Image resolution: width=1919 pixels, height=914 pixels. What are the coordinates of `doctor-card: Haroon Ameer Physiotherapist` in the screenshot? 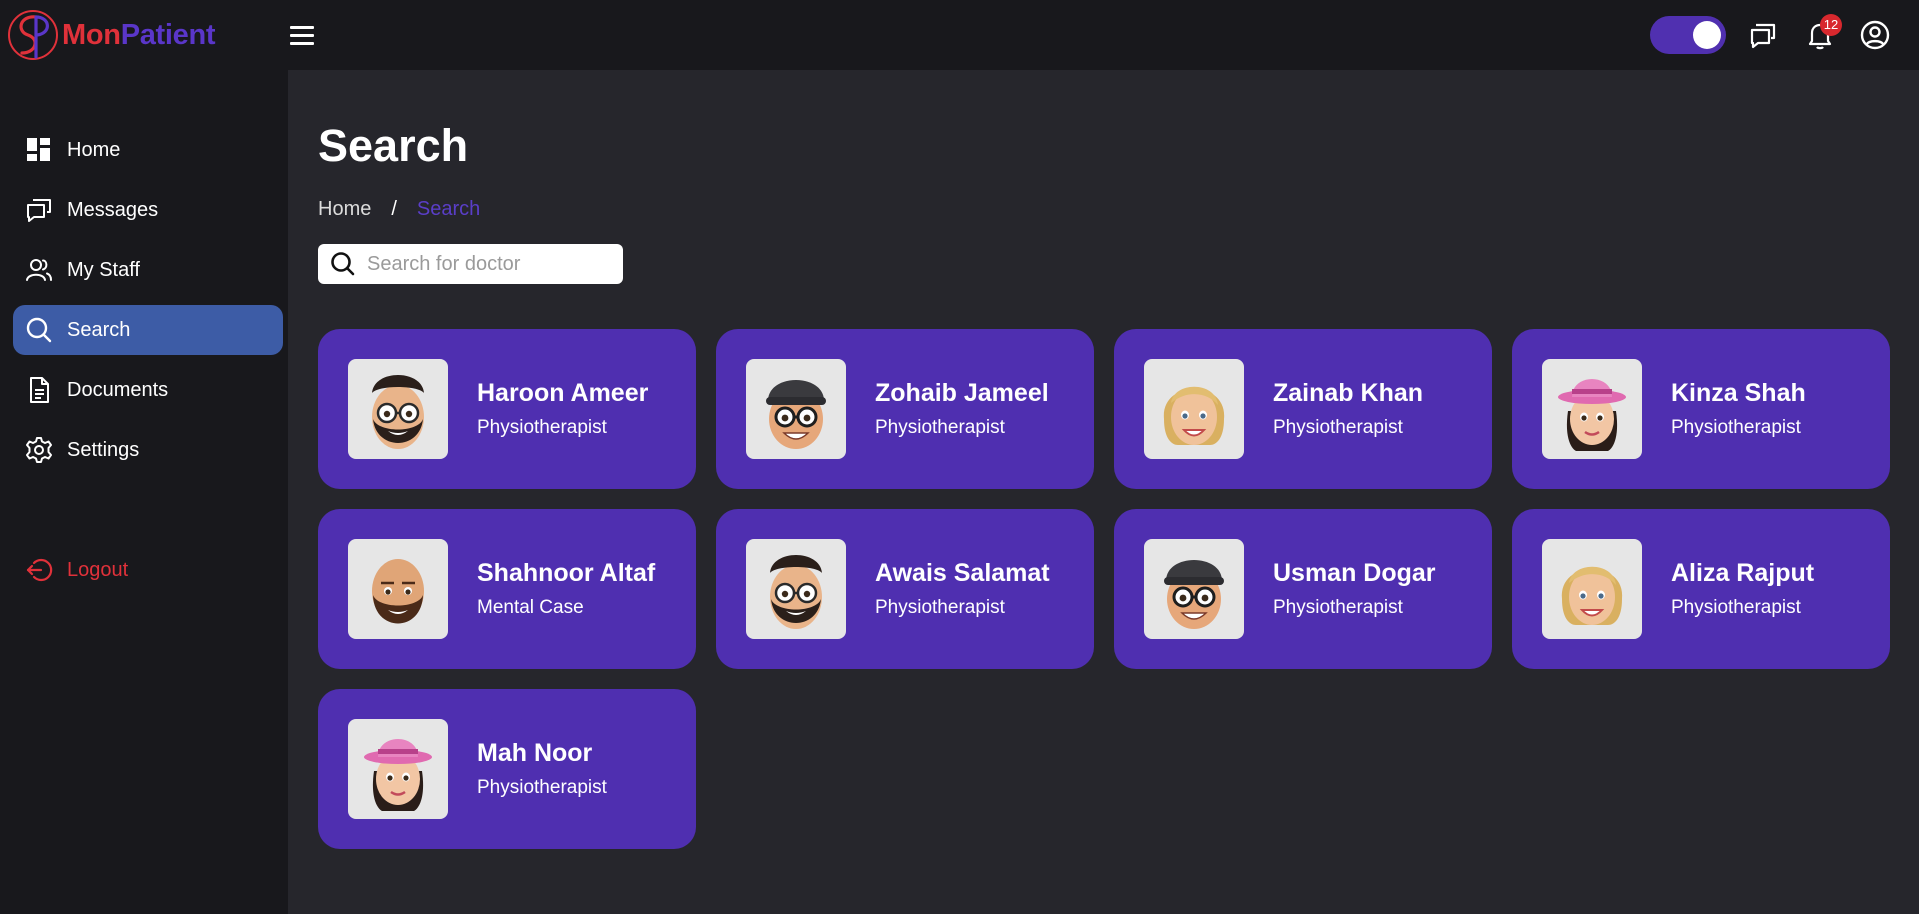 It's located at (507, 409).